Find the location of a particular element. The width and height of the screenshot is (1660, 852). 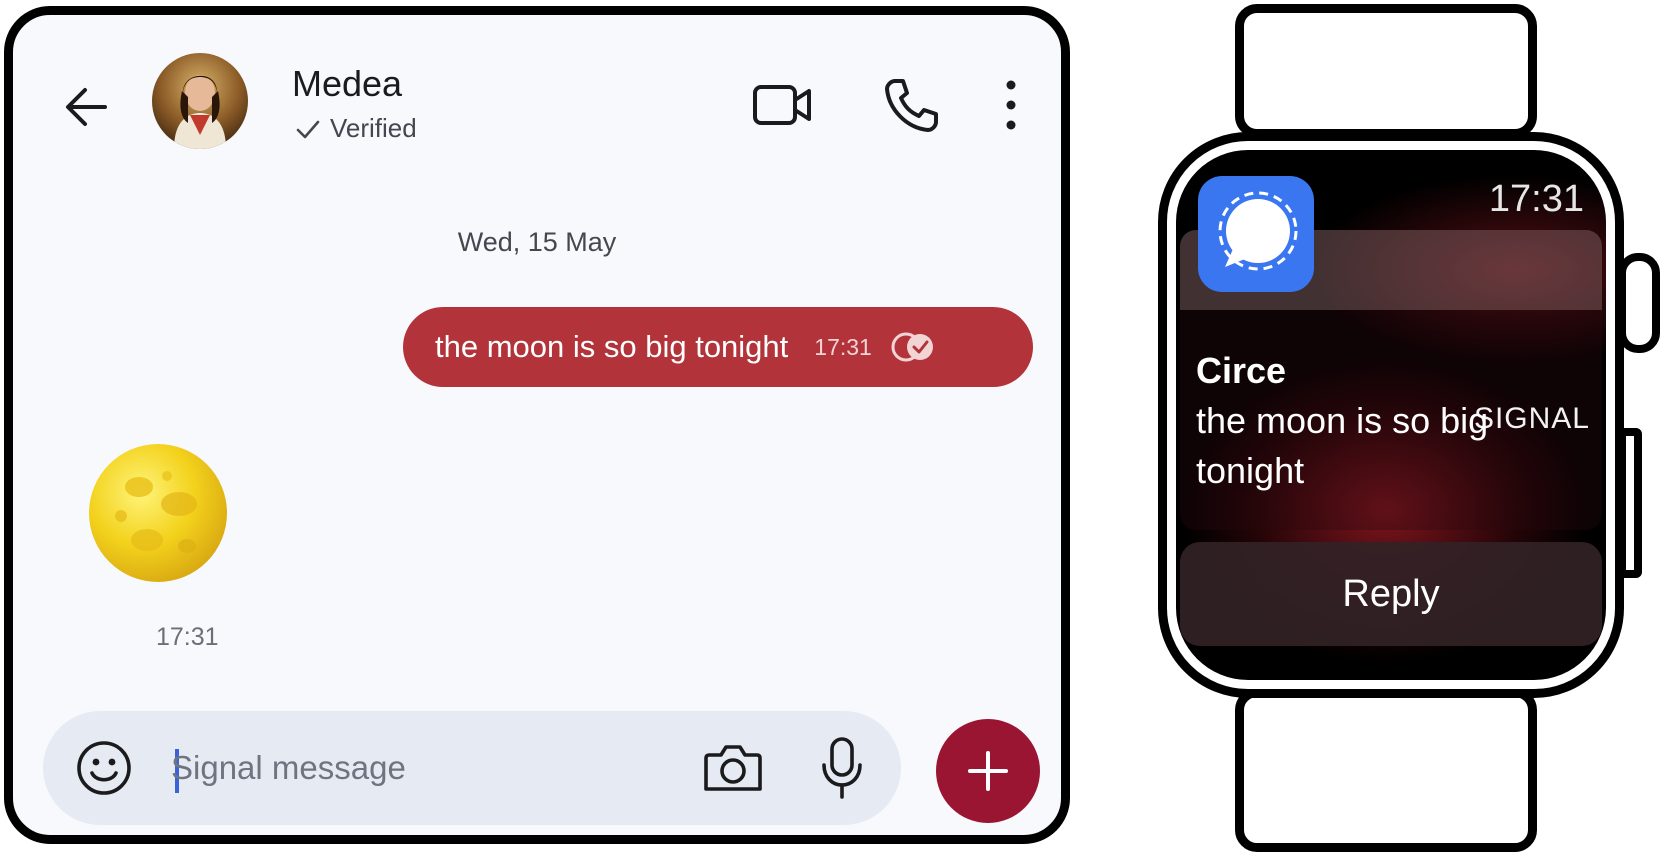

message-input is located at coordinates (421, 768).